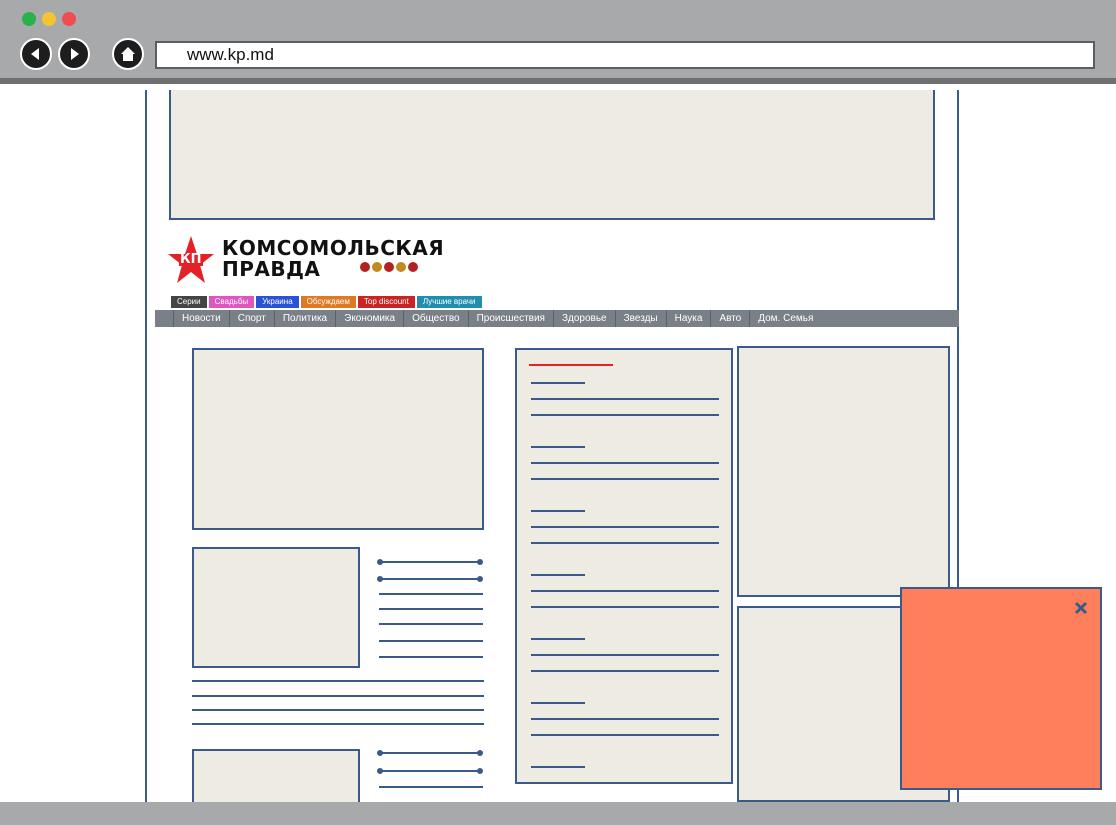 The height and width of the screenshot is (825, 1116). What do you see at coordinates (69, 19) in the screenshot?
I see `close-window-button` at bounding box center [69, 19].